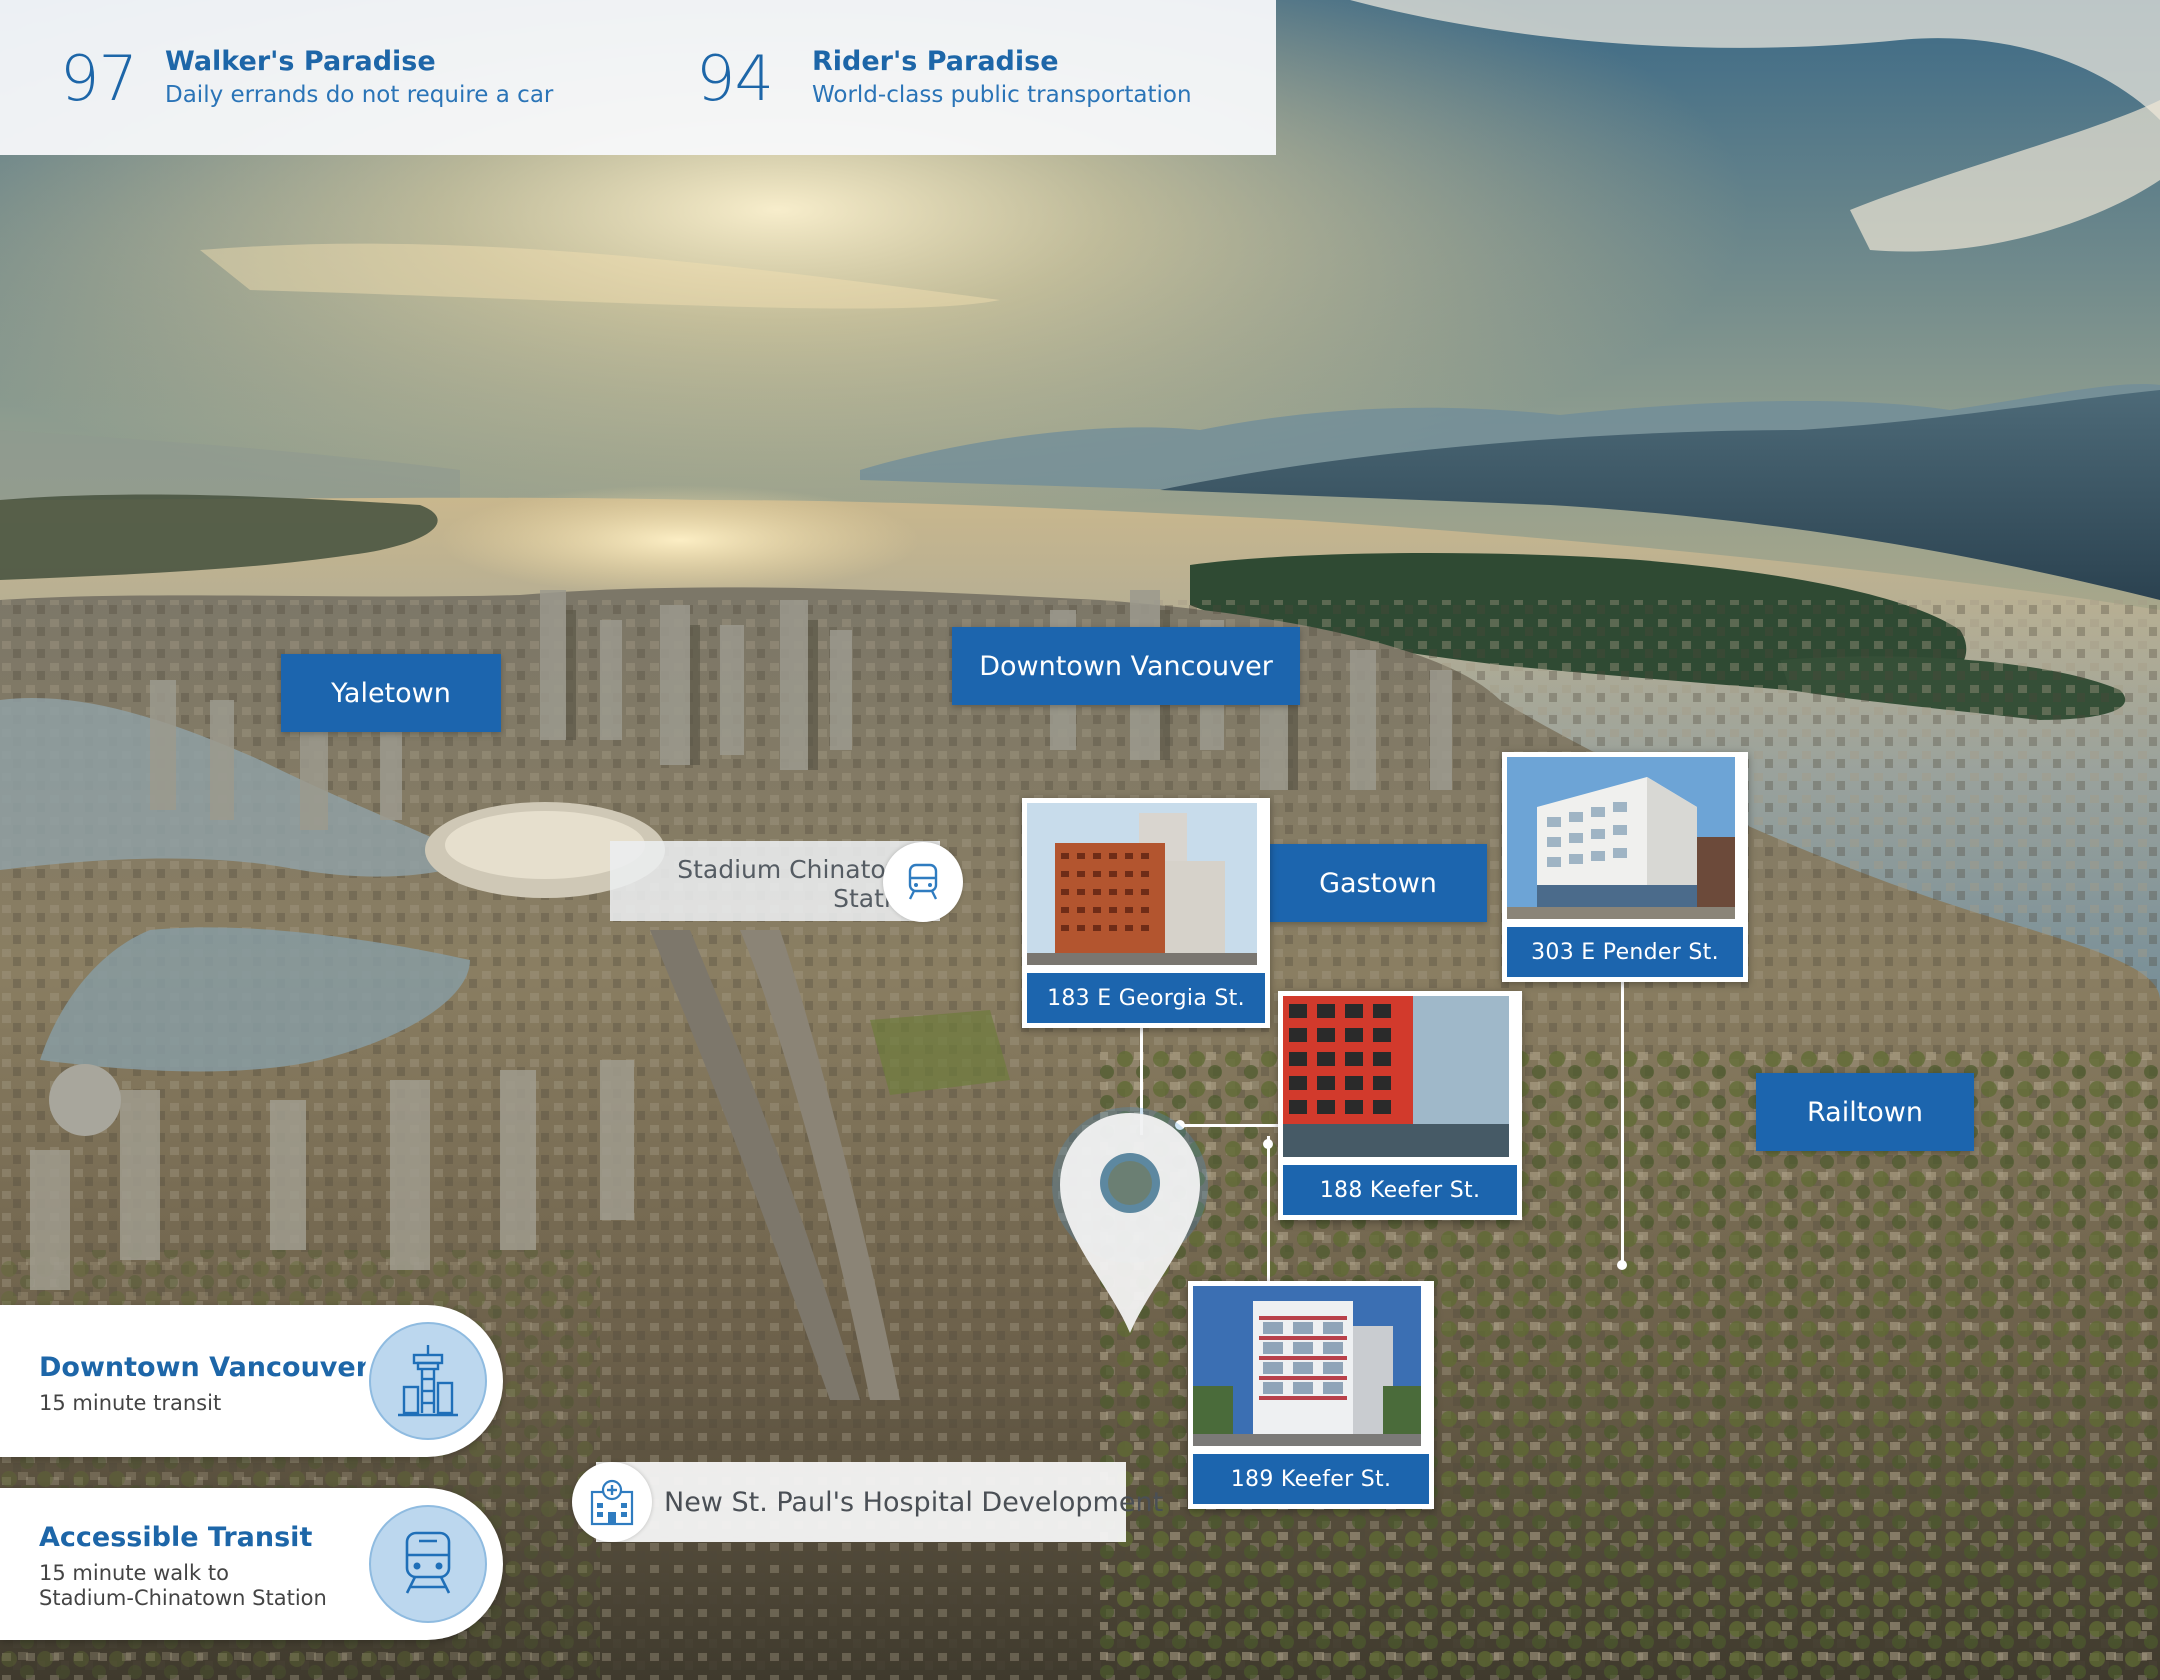  Describe the element at coordinates (935, 61) in the screenshot. I see `transit-score-title: Rider's Paradise` at that location.